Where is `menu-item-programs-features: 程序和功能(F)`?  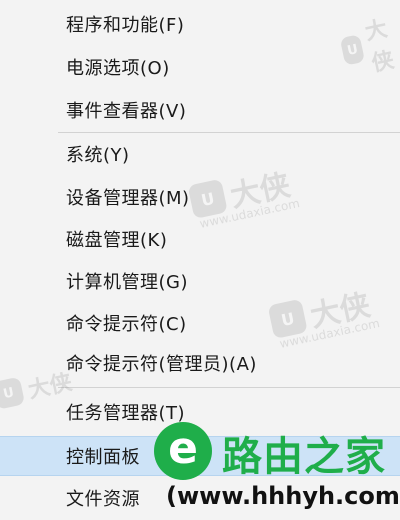 menu-item-programs-features: 程序和功能(F) is located at coordinates (200, 24).